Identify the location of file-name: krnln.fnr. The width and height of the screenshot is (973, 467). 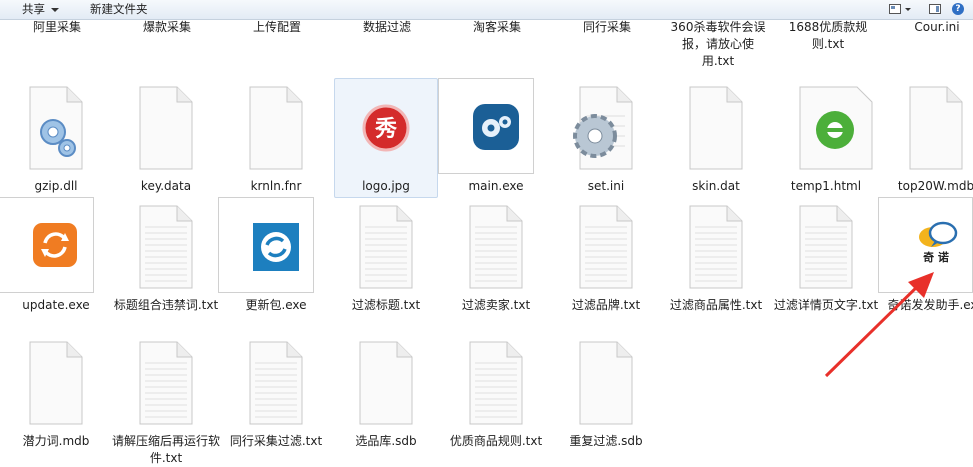
(276, 186).